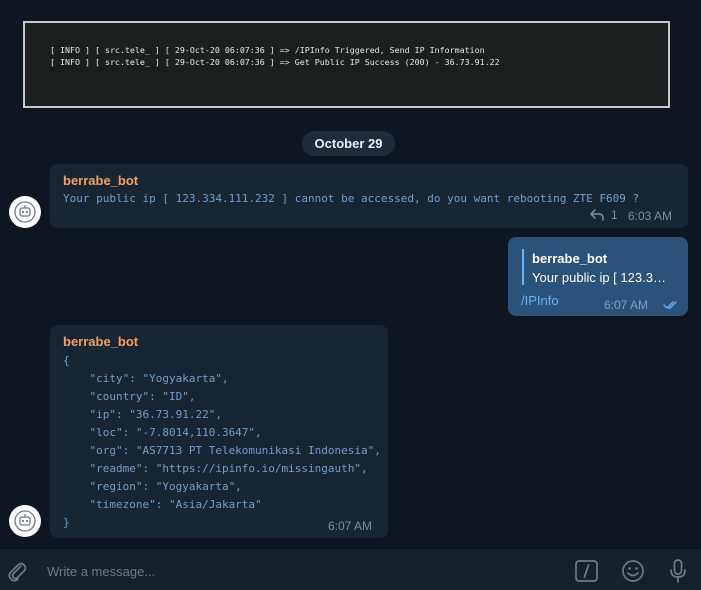 Image resolution: width=701 pixels, height=590 pixels. Describe the element at coordinates (614, 215) in the screenshot. I see `reply-count: 1` at that location.